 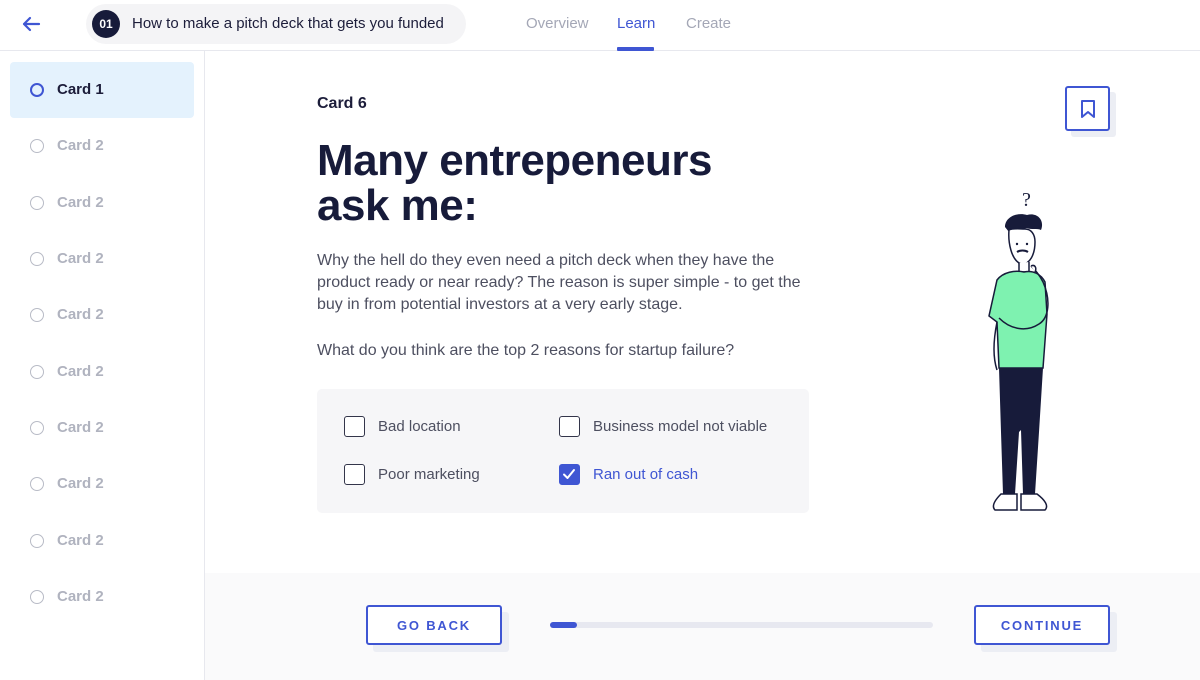 What do you see at coordinates (563, 625) in the screenshot?
I see `progress-fill` at bounding box center [563, 625].